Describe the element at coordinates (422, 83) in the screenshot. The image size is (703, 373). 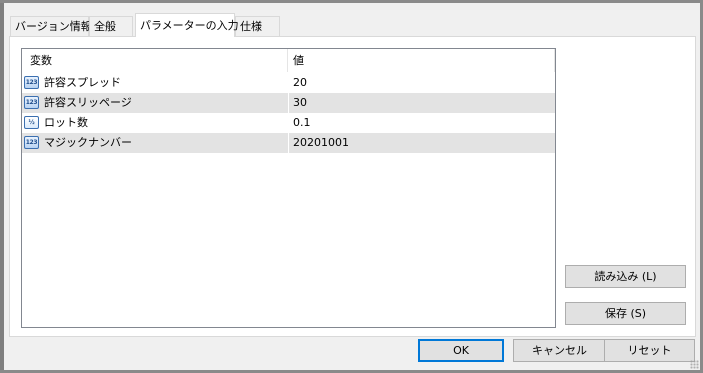
I see `parameter-value: 20` at that location.